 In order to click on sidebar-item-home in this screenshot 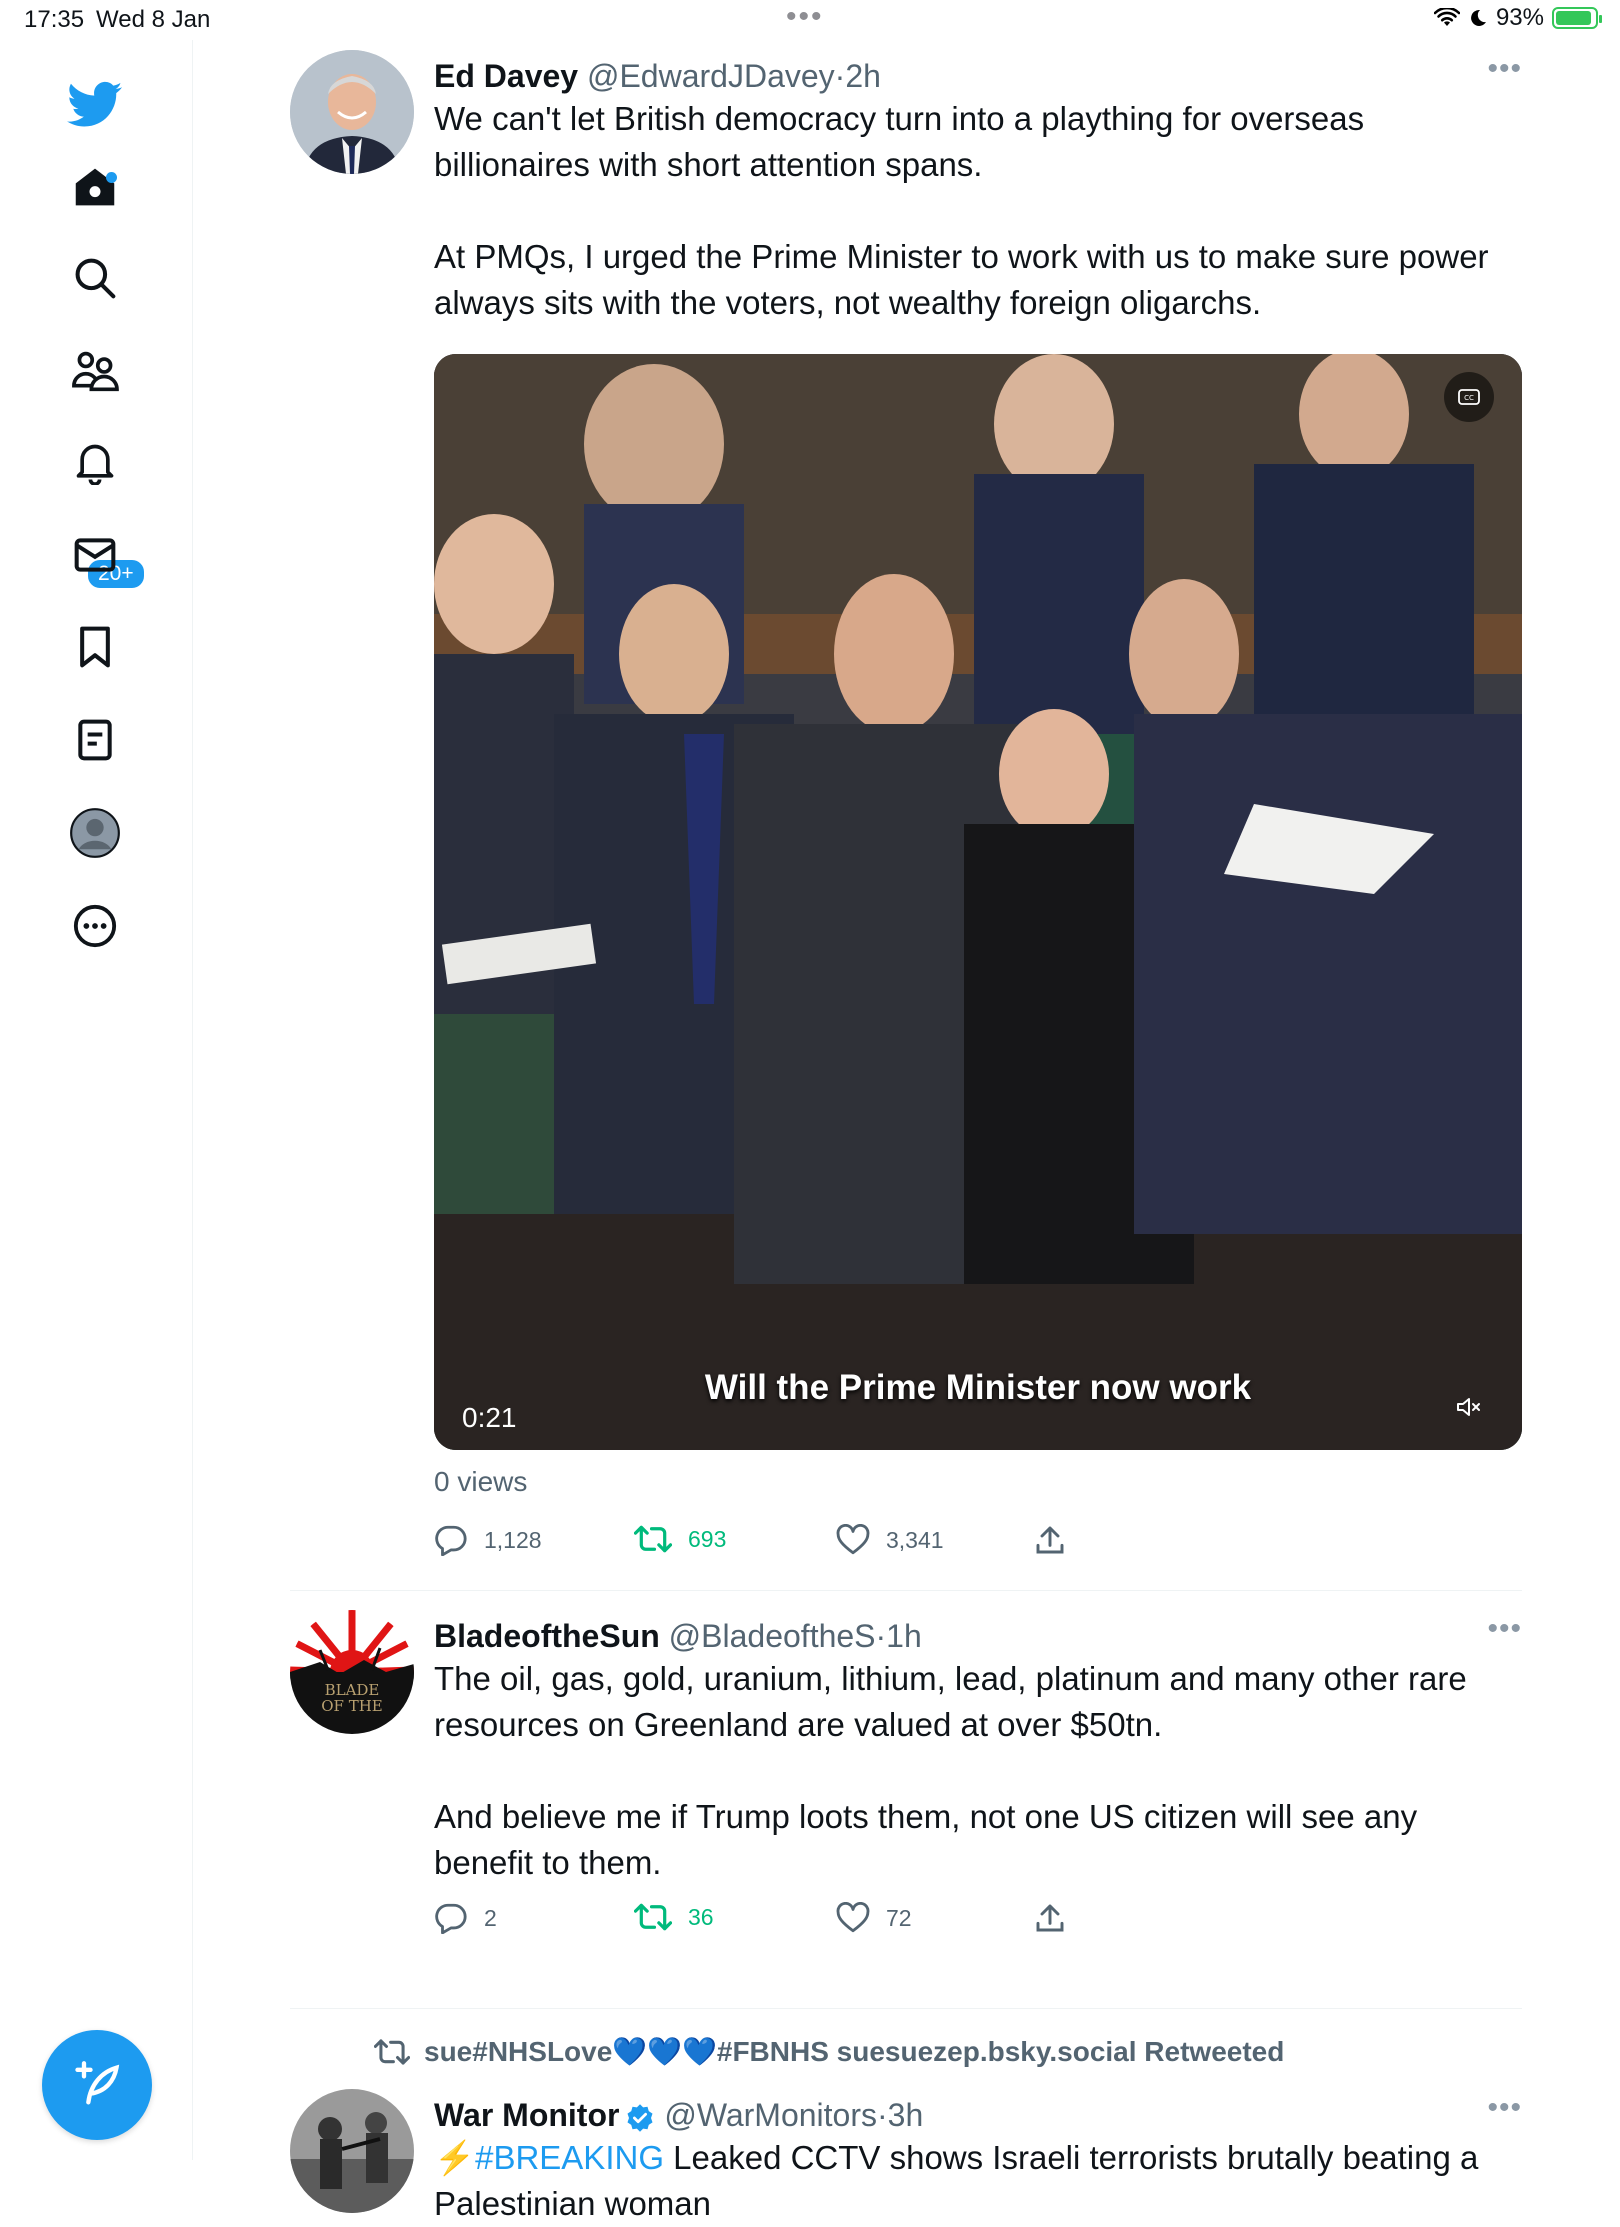, I will do `click(95, 187)`.